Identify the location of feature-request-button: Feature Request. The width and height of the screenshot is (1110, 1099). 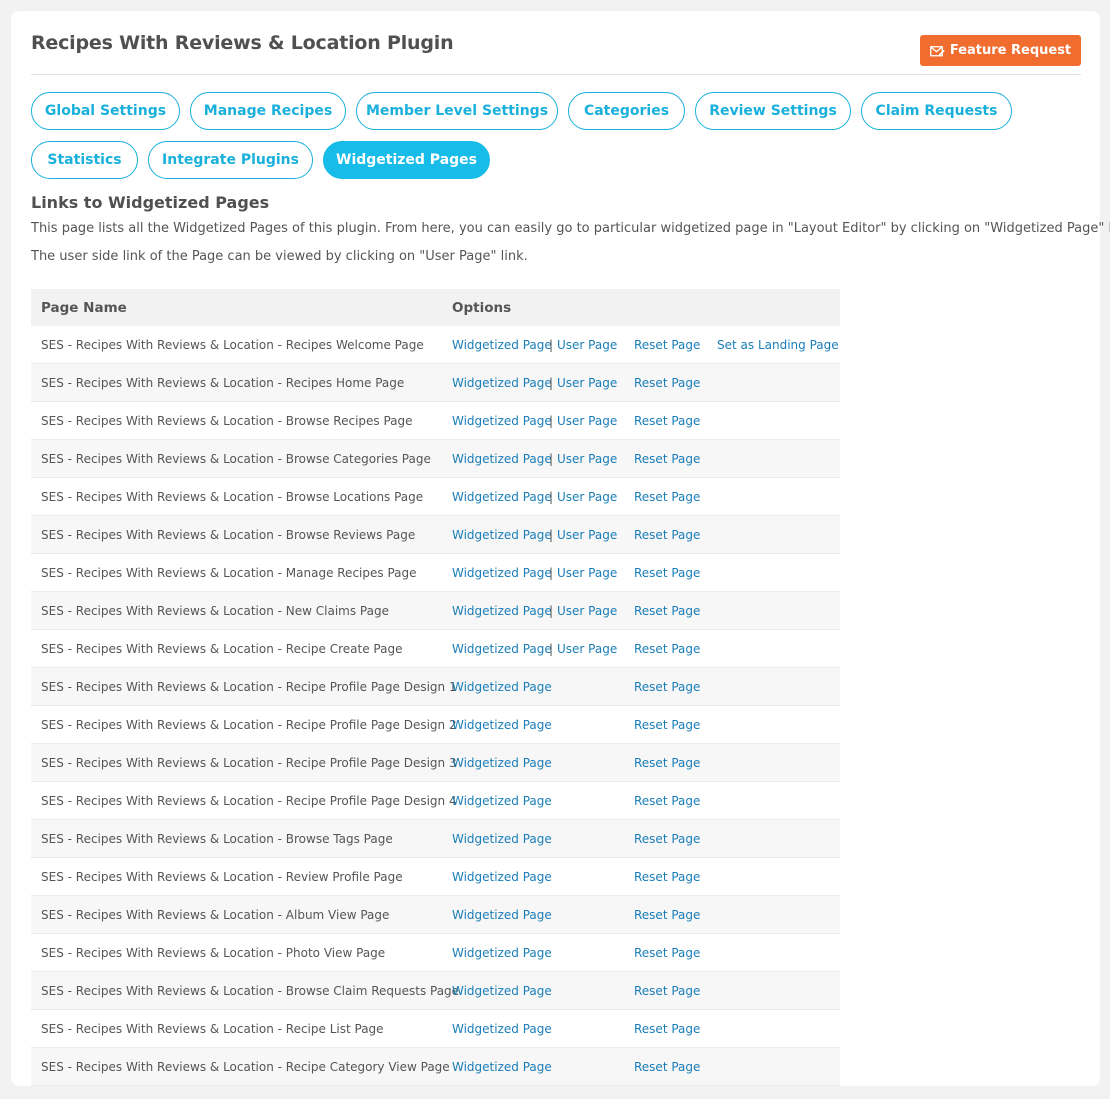
(1000, 50).